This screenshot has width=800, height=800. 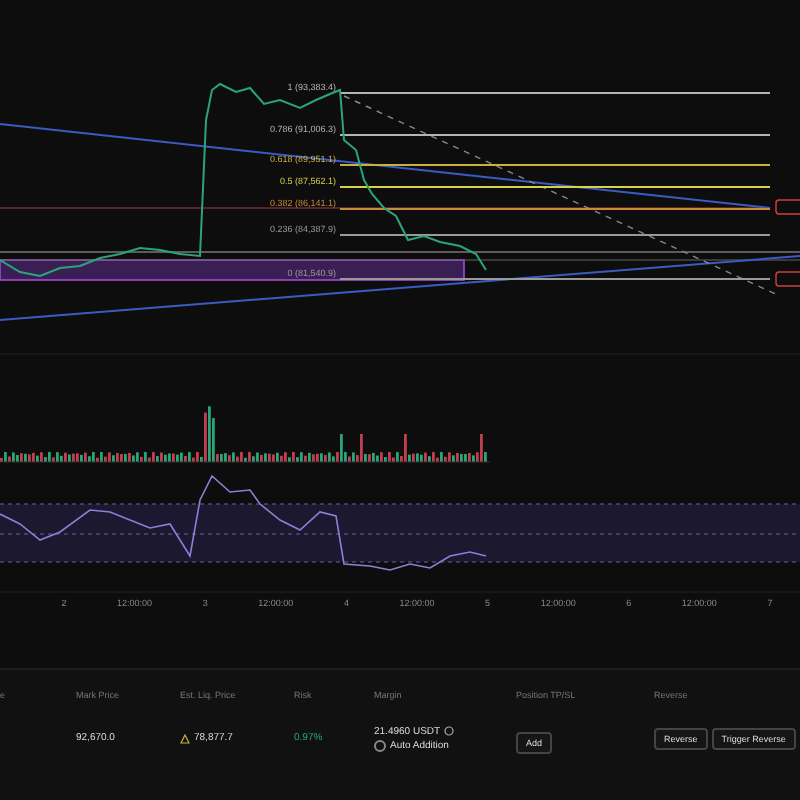 What do you see at coordinates (449, 731) in the screenshot?
I see `edit-icon` at bounding box center [449, 731].